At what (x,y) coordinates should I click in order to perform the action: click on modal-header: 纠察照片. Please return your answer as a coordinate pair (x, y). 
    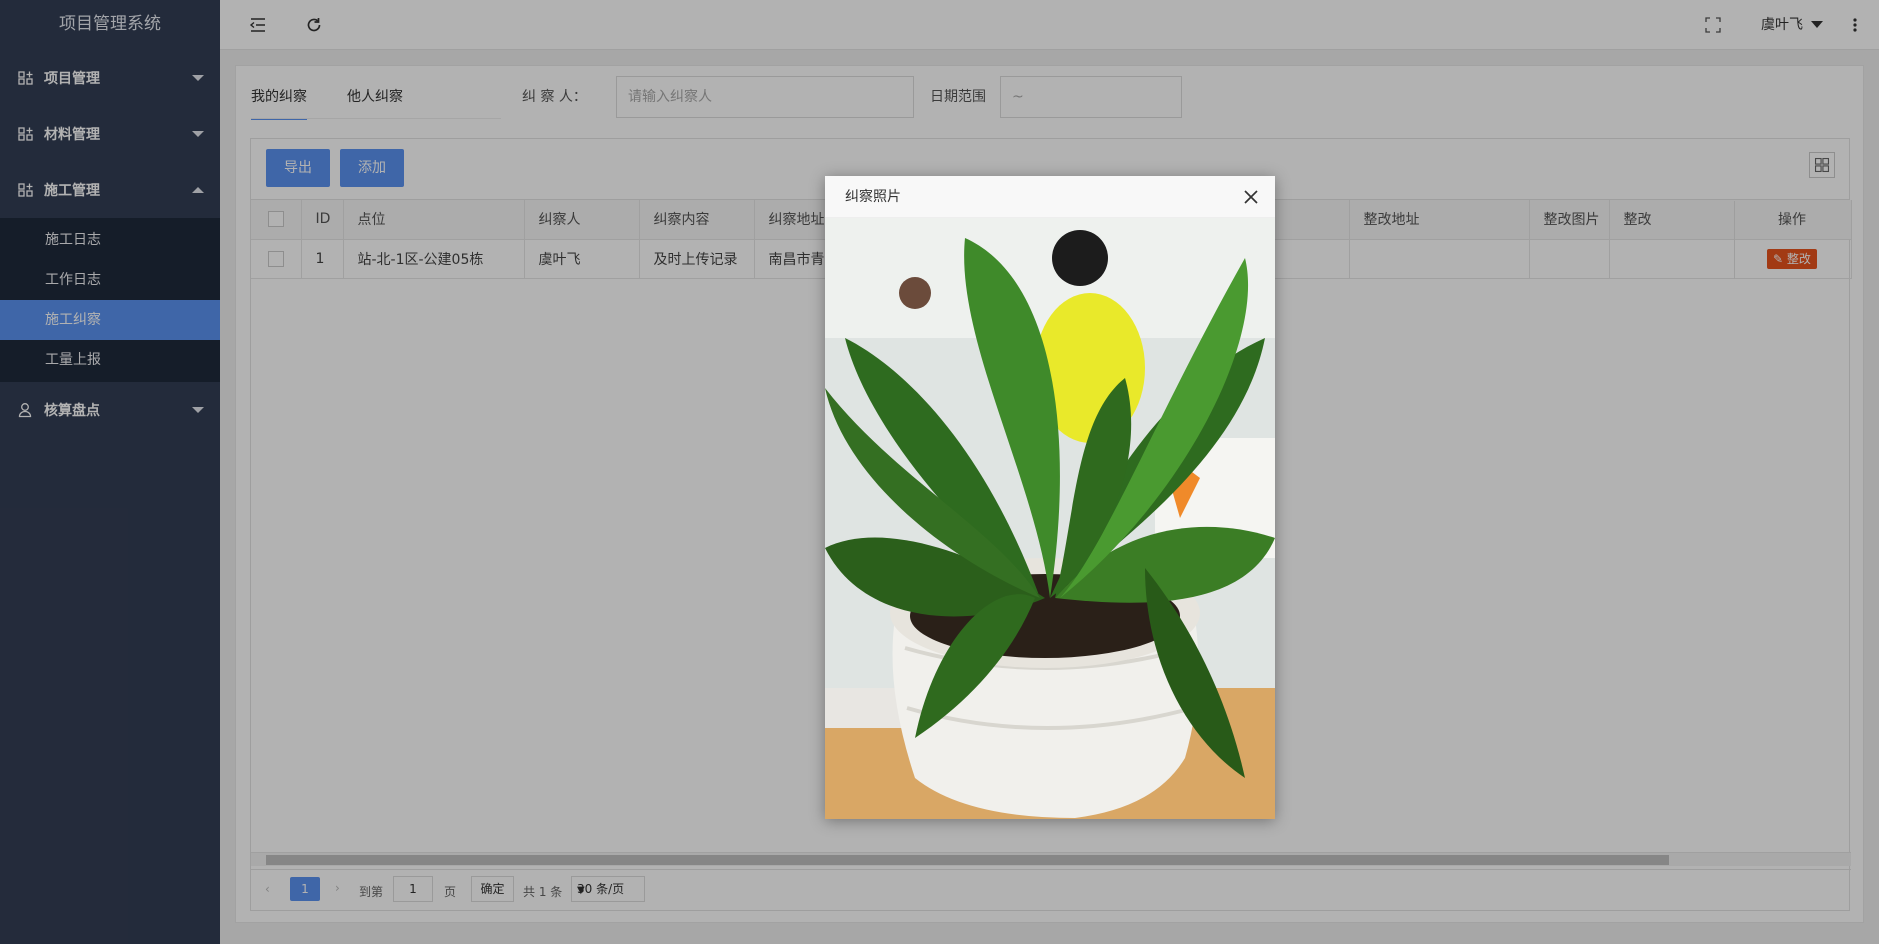
    Looking at the image, I should click on (1050, 197).